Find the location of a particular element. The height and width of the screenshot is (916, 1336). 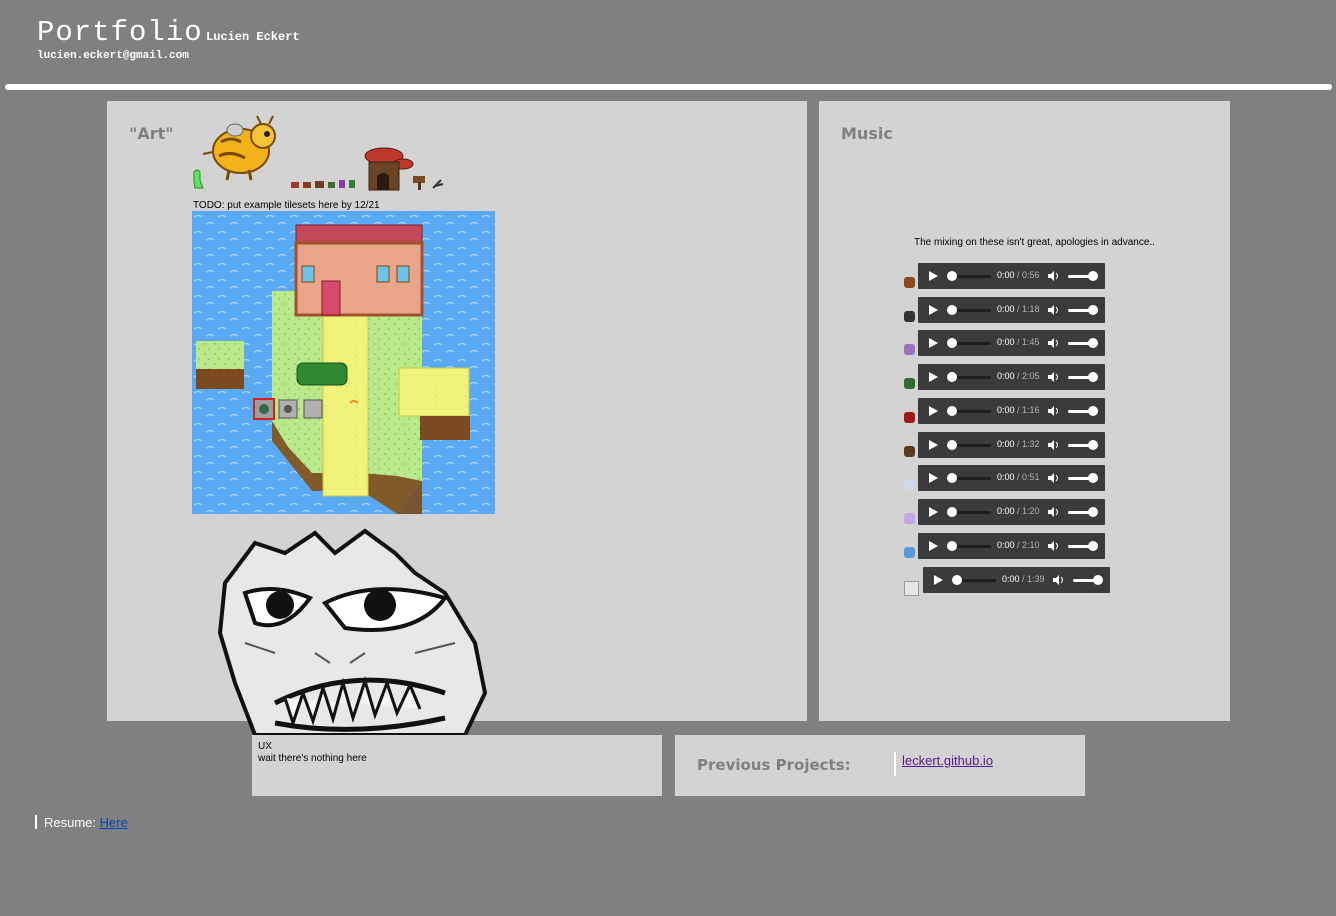

page-title: Portfolio is located at coordinates (120, 32).